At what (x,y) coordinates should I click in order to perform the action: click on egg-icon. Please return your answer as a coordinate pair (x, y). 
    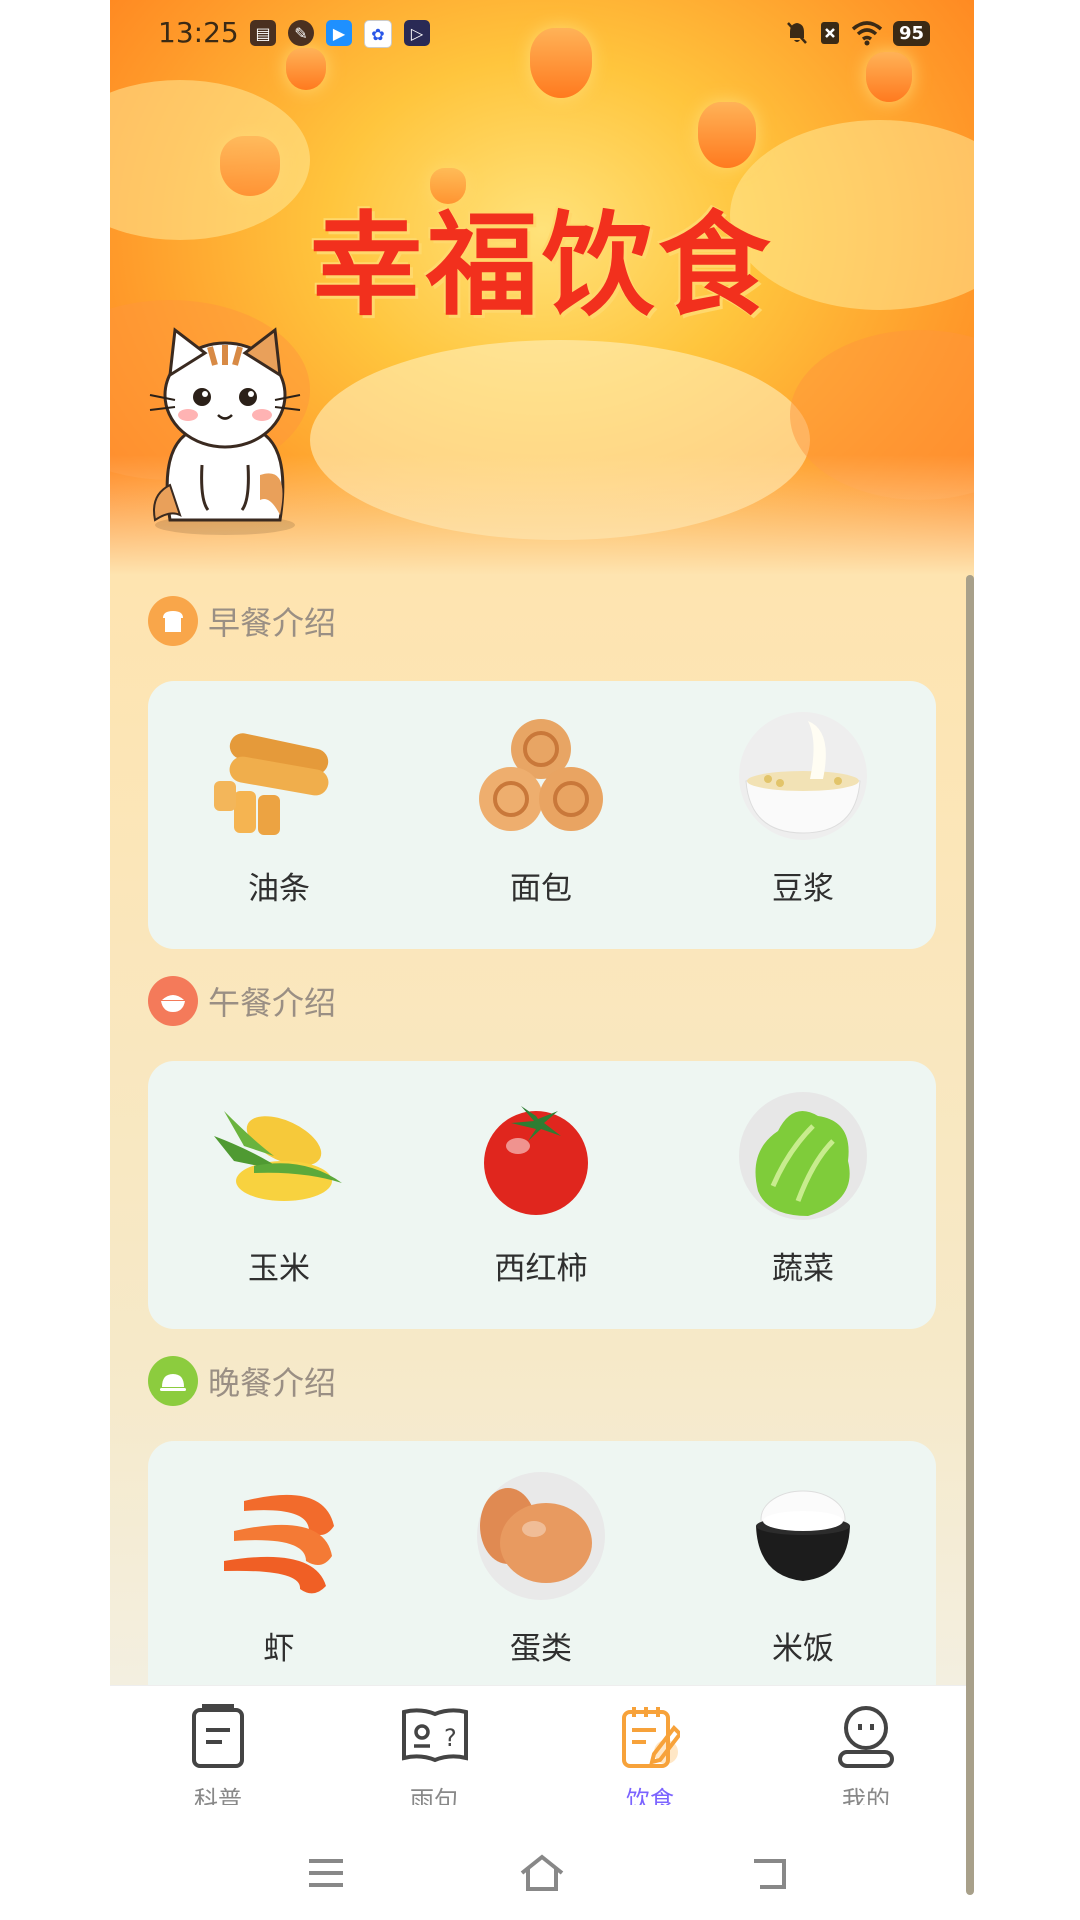
    Looking at the image, I should click on (541, 1536).